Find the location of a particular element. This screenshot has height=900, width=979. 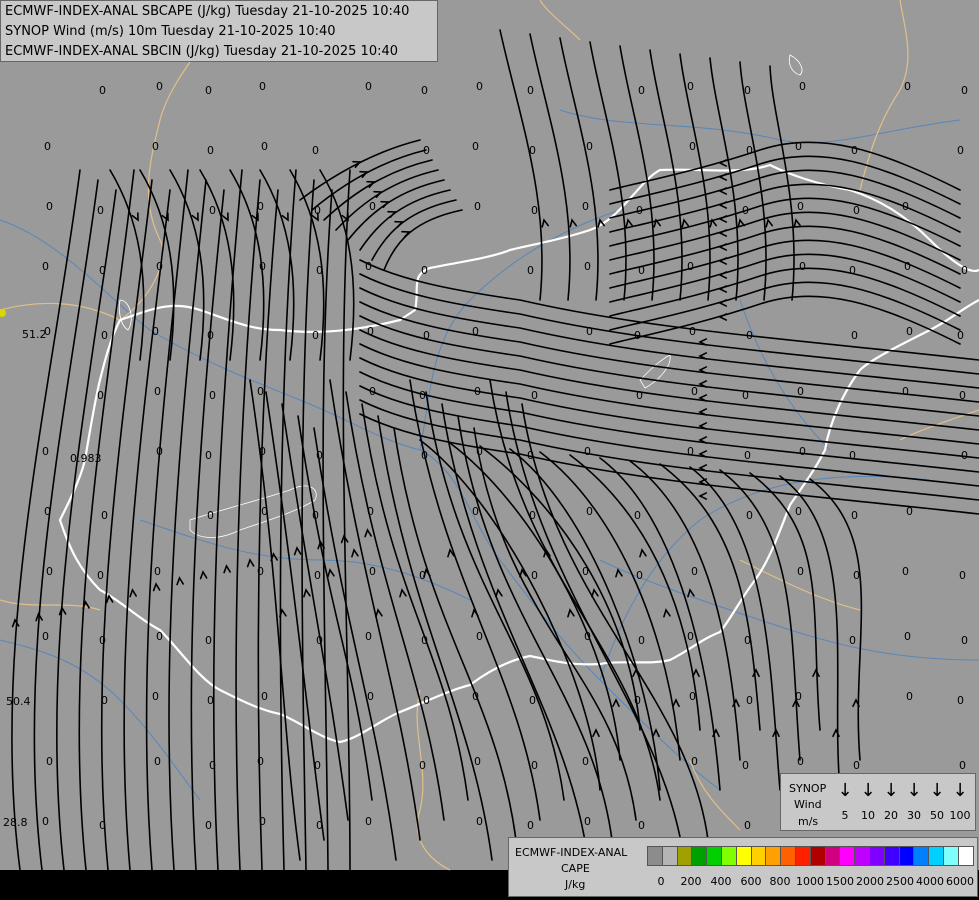

cape-tick-label: 800 is located at coordinates (780, 881).